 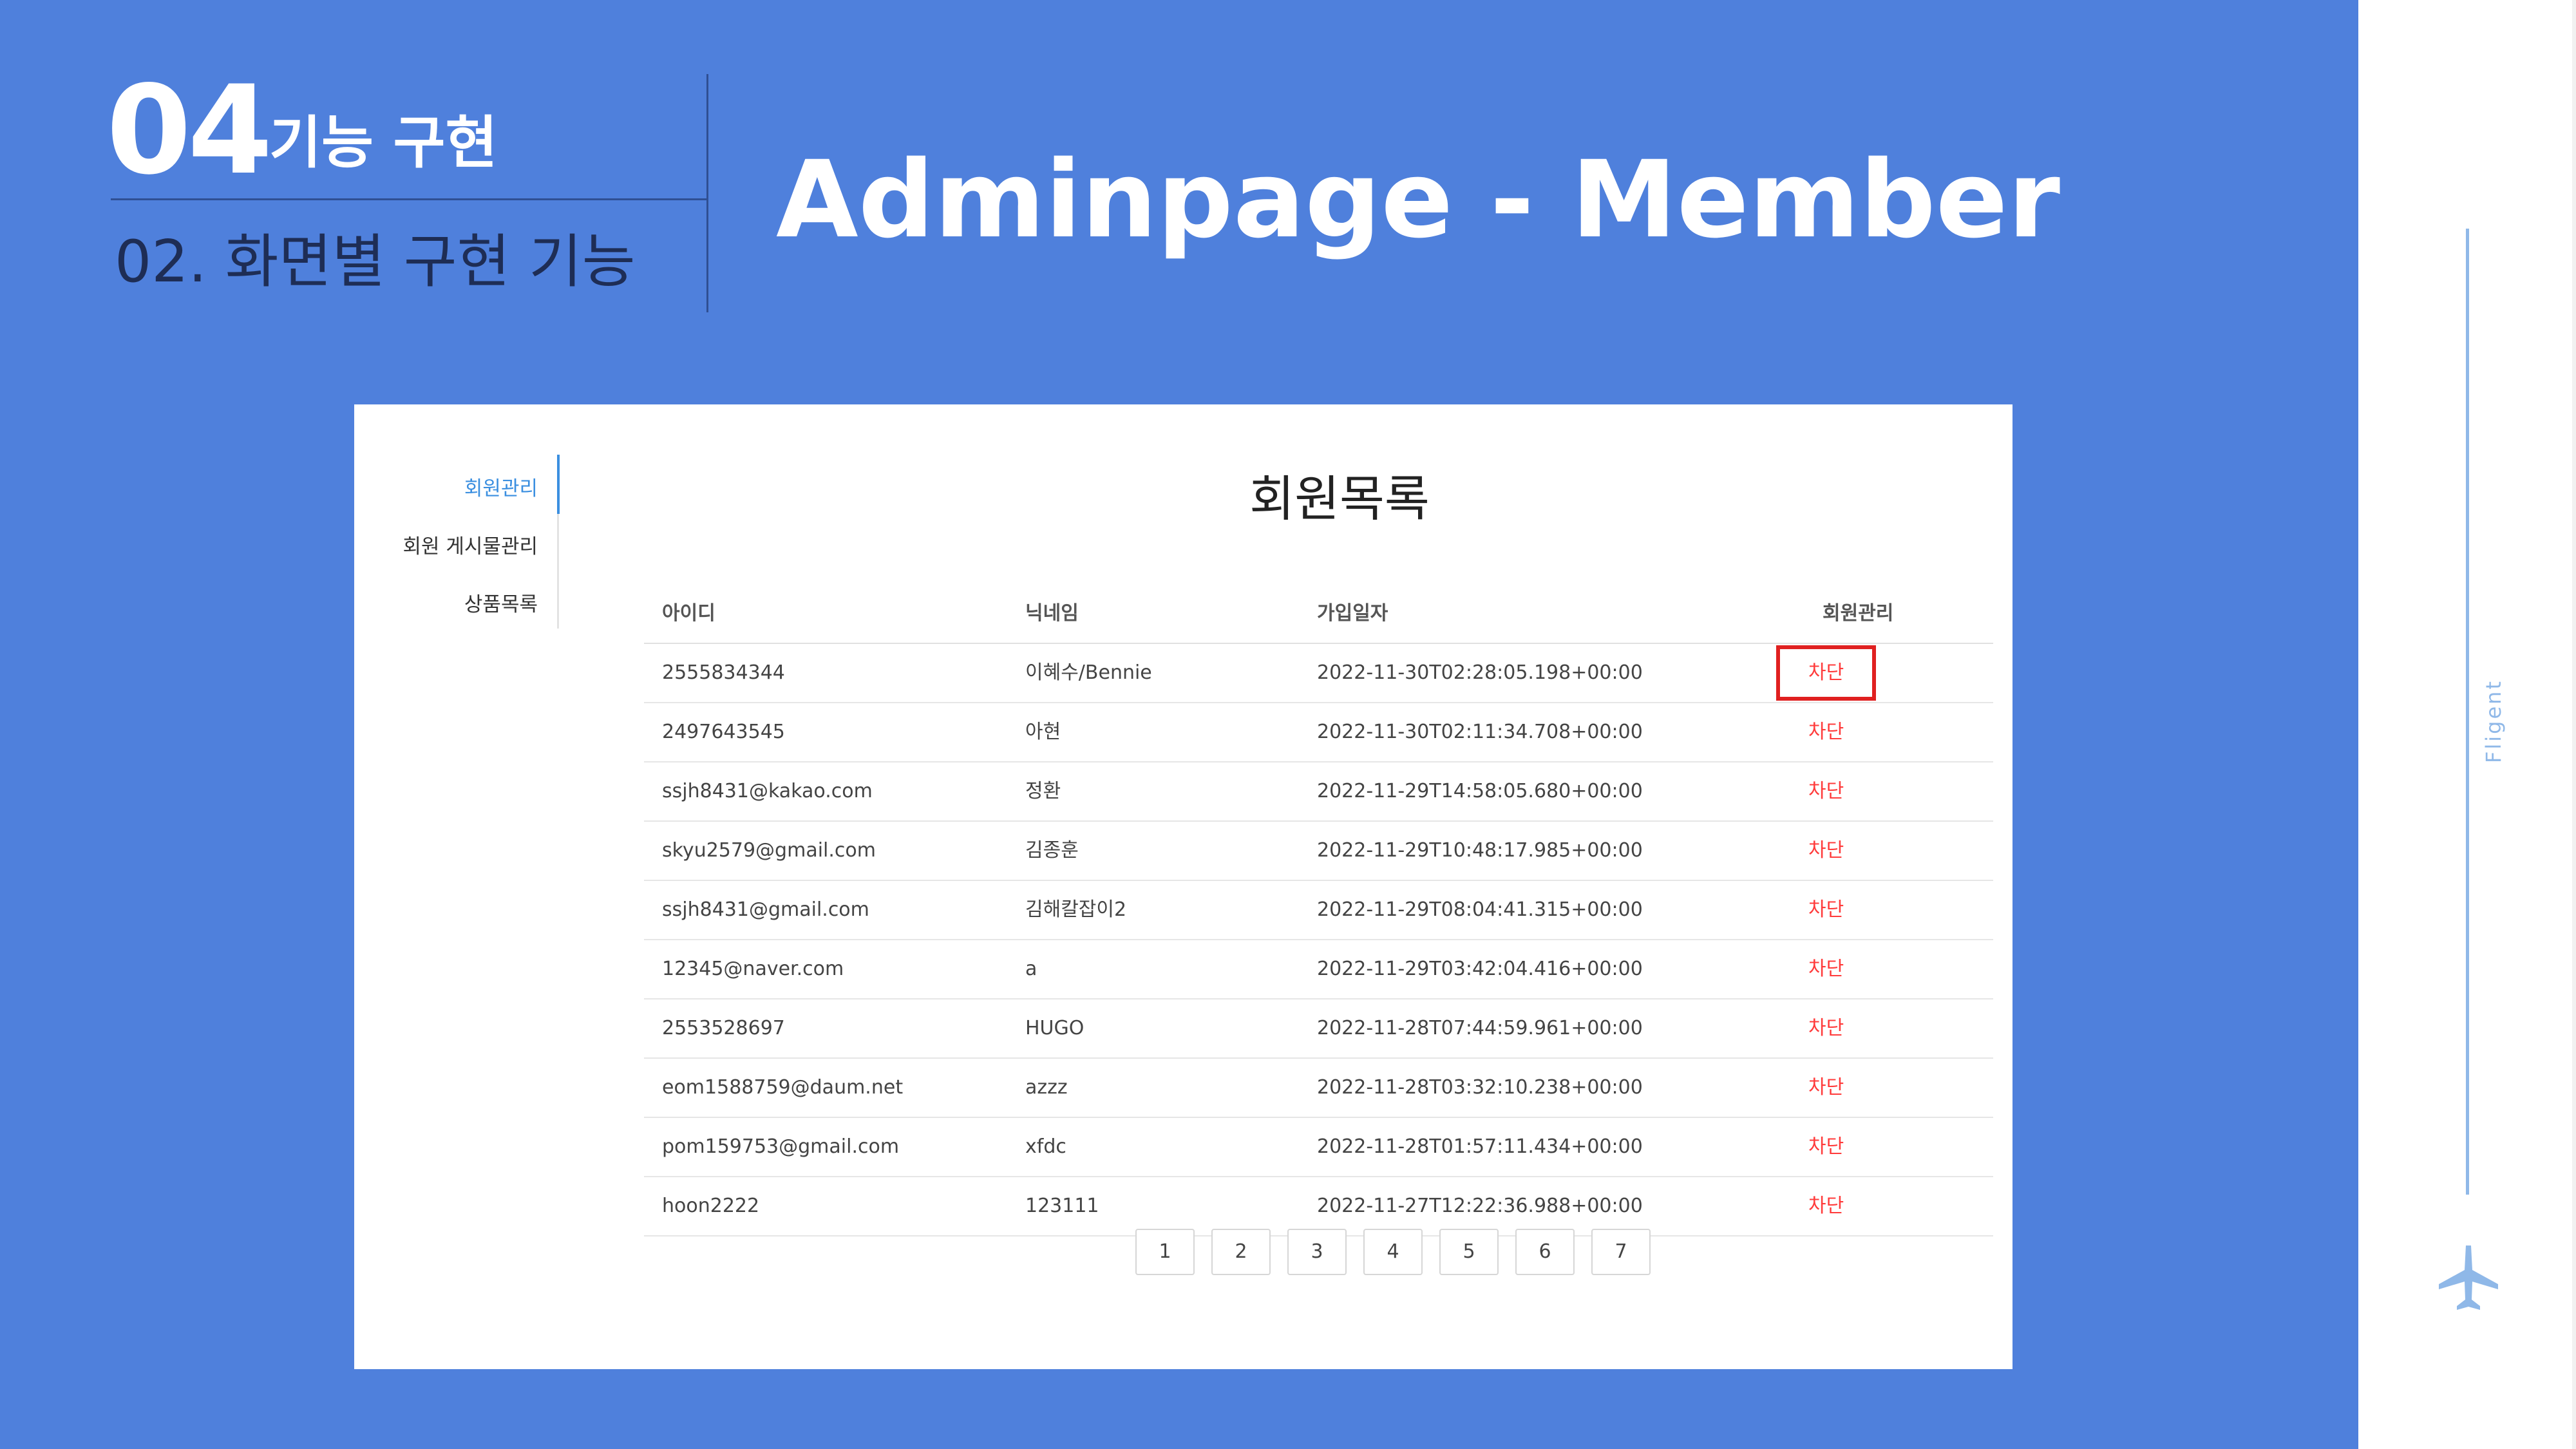 I want to click on page-title: 회원목록, so click(x=1339, y=498).